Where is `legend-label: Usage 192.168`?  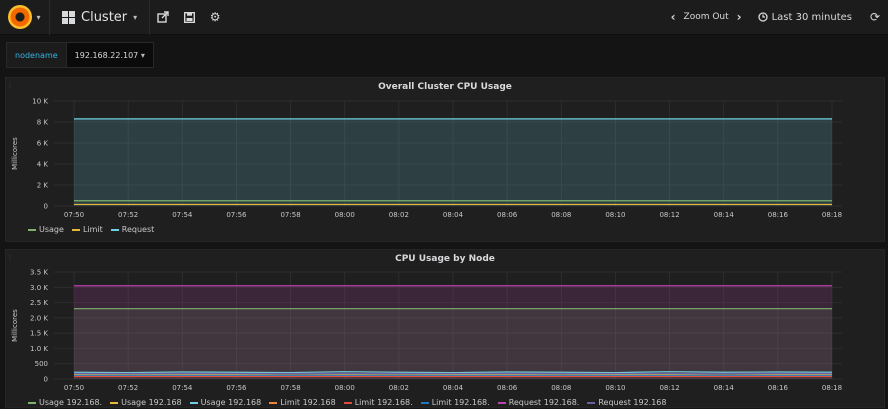
legend-label: Usage 192.168 is located at coordinates (151, 402).